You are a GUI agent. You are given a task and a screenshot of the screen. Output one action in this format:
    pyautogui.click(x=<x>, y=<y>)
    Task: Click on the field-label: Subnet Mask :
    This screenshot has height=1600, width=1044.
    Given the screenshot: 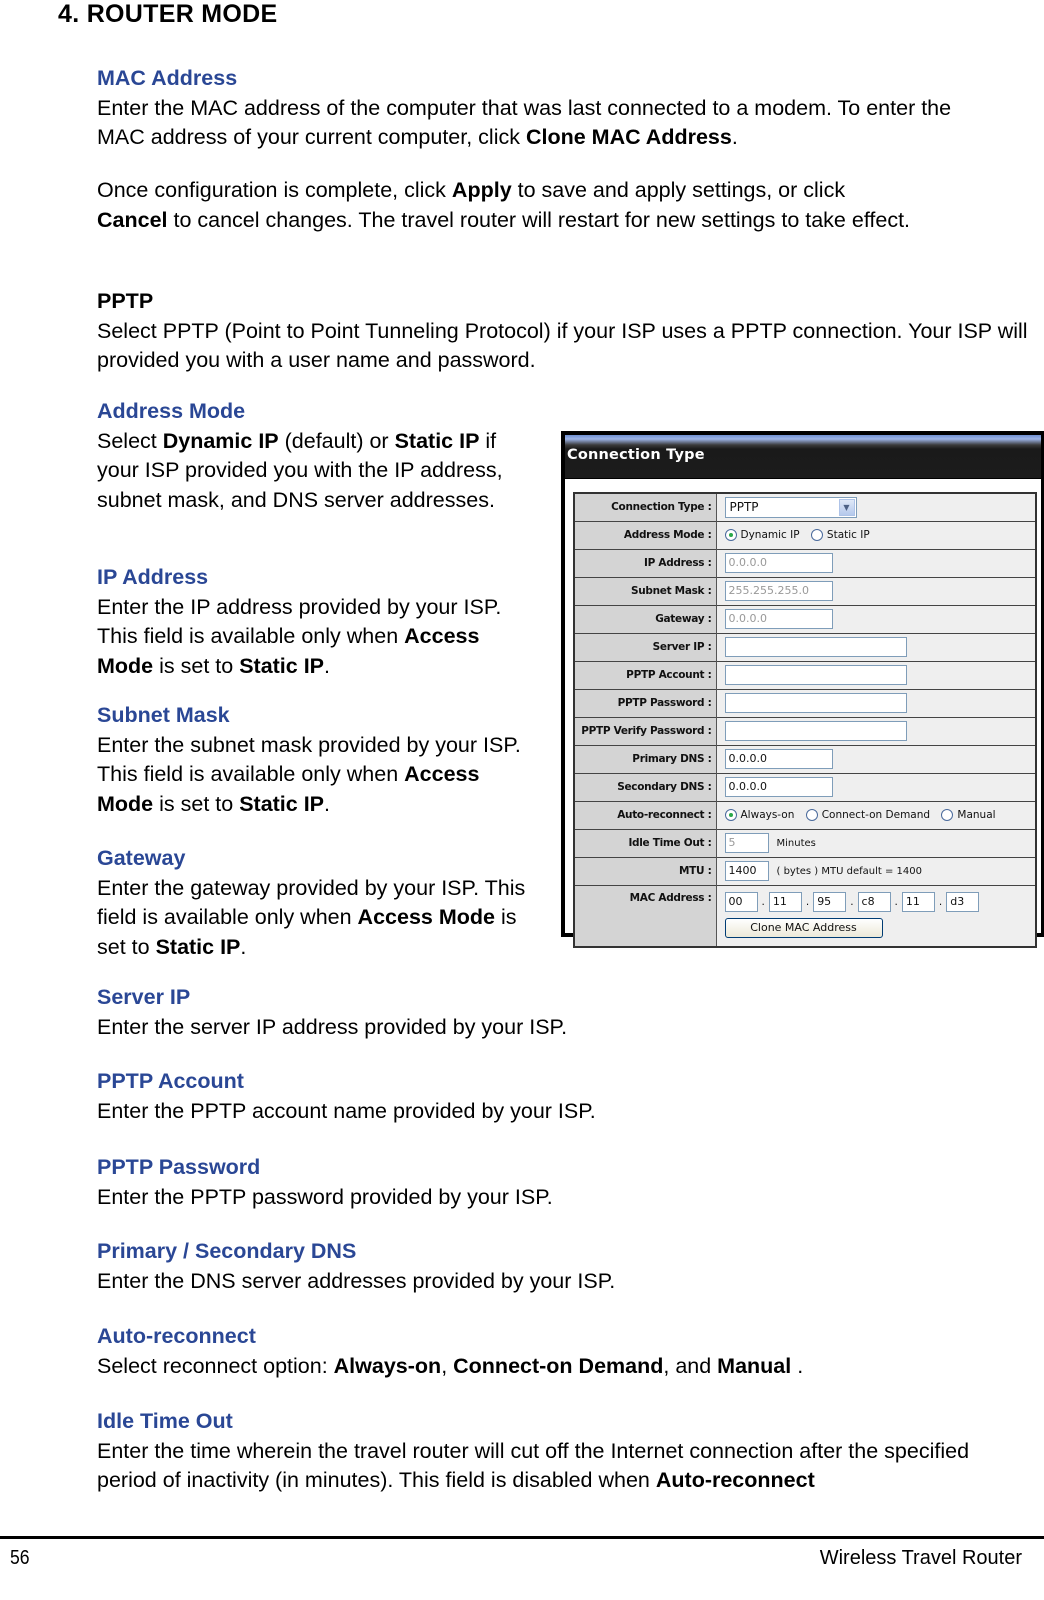 What is the action you would take?
    pyautogui.click(x=645, y=590)
    